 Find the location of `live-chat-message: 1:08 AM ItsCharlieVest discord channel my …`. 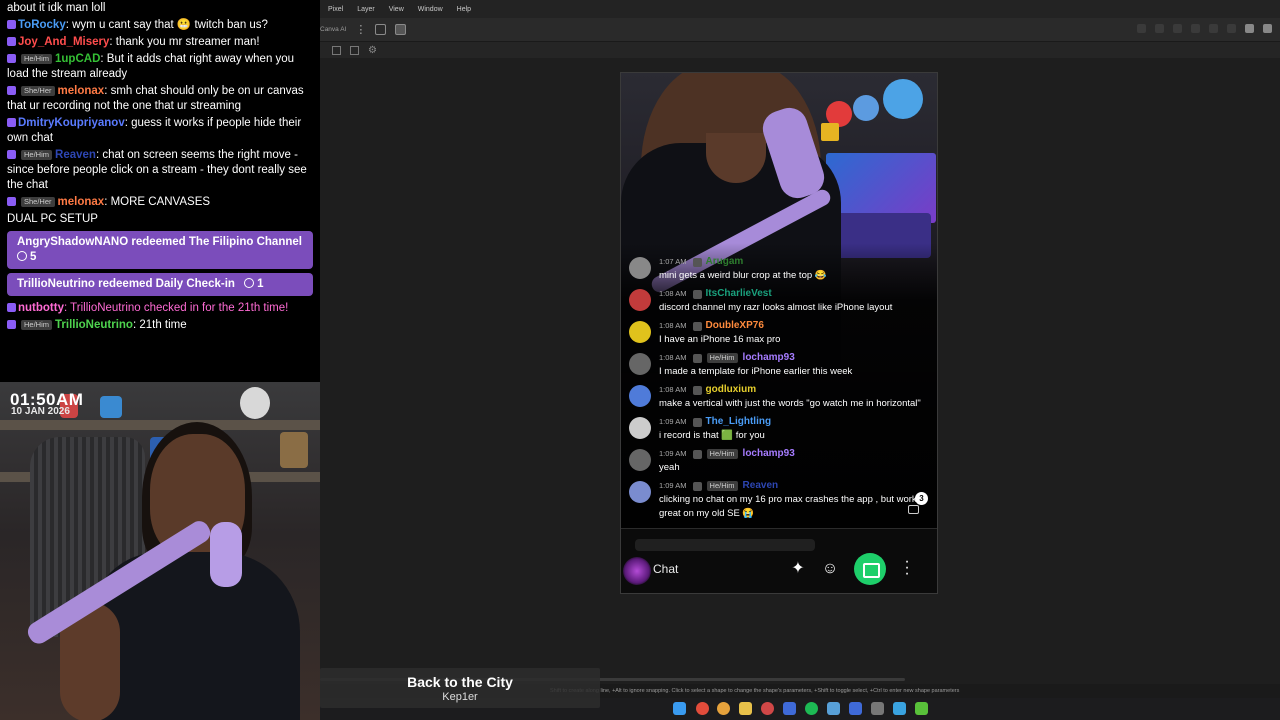

live-chat-message: 1:08 AM ItsCharlieVest discord channel my … is located at coordinates (780, 301).